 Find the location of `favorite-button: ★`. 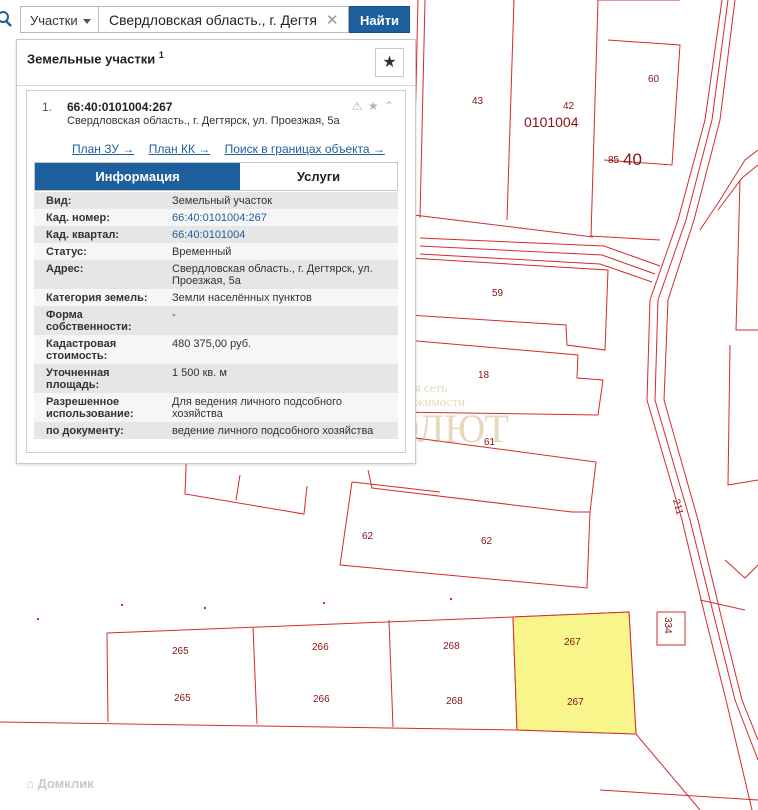

favorite-button: ★ is located at coordinates (389, 62).